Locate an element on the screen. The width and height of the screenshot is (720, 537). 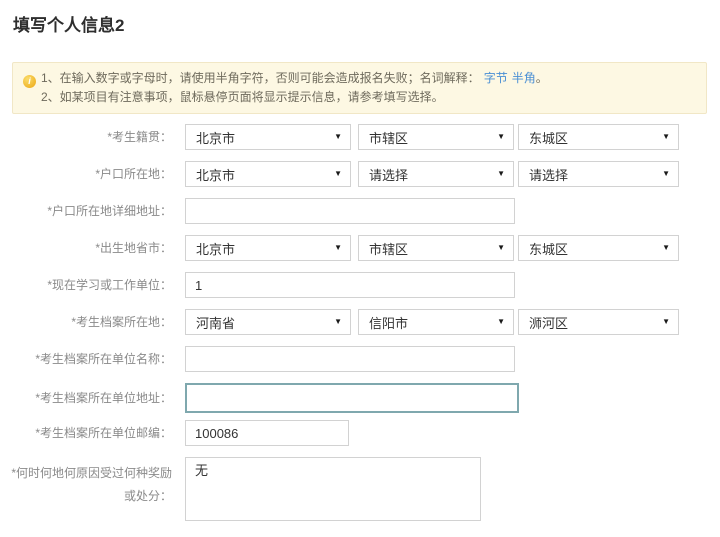
archive-unit-name-input is located at coordinates (350, 359).